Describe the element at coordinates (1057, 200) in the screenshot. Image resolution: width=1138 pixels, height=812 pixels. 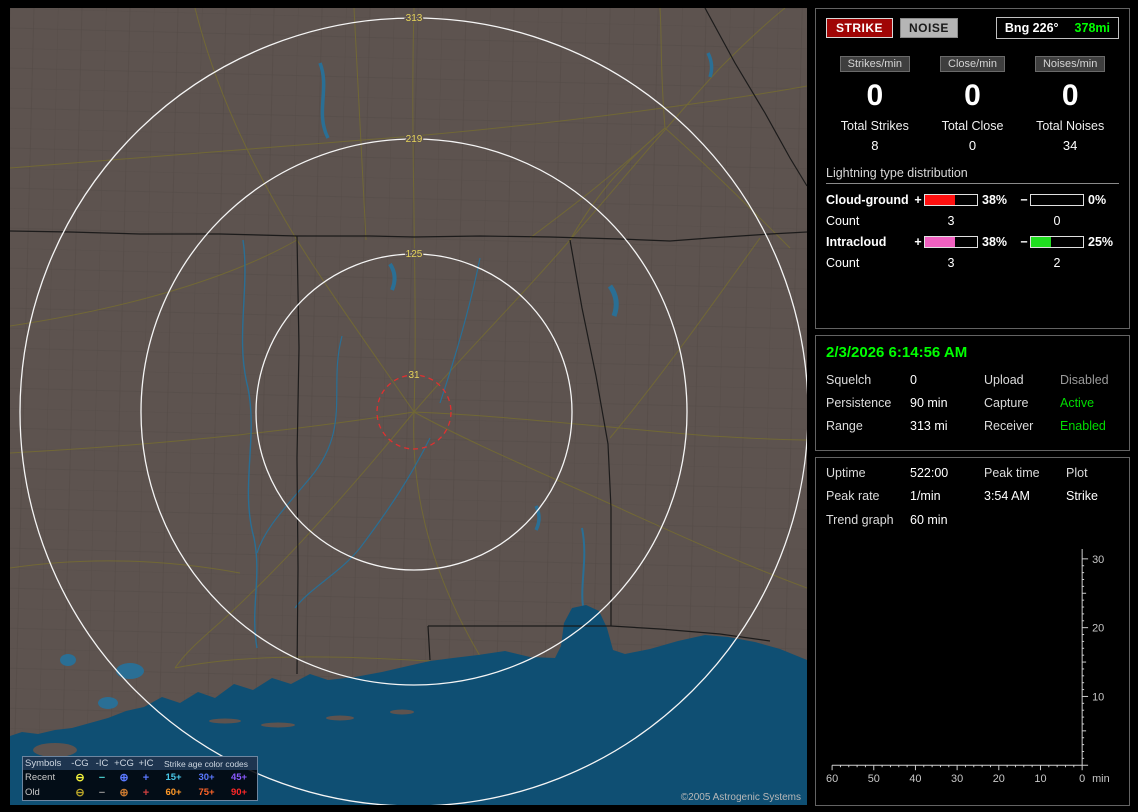
I see `cg-minus-bar` at that location.